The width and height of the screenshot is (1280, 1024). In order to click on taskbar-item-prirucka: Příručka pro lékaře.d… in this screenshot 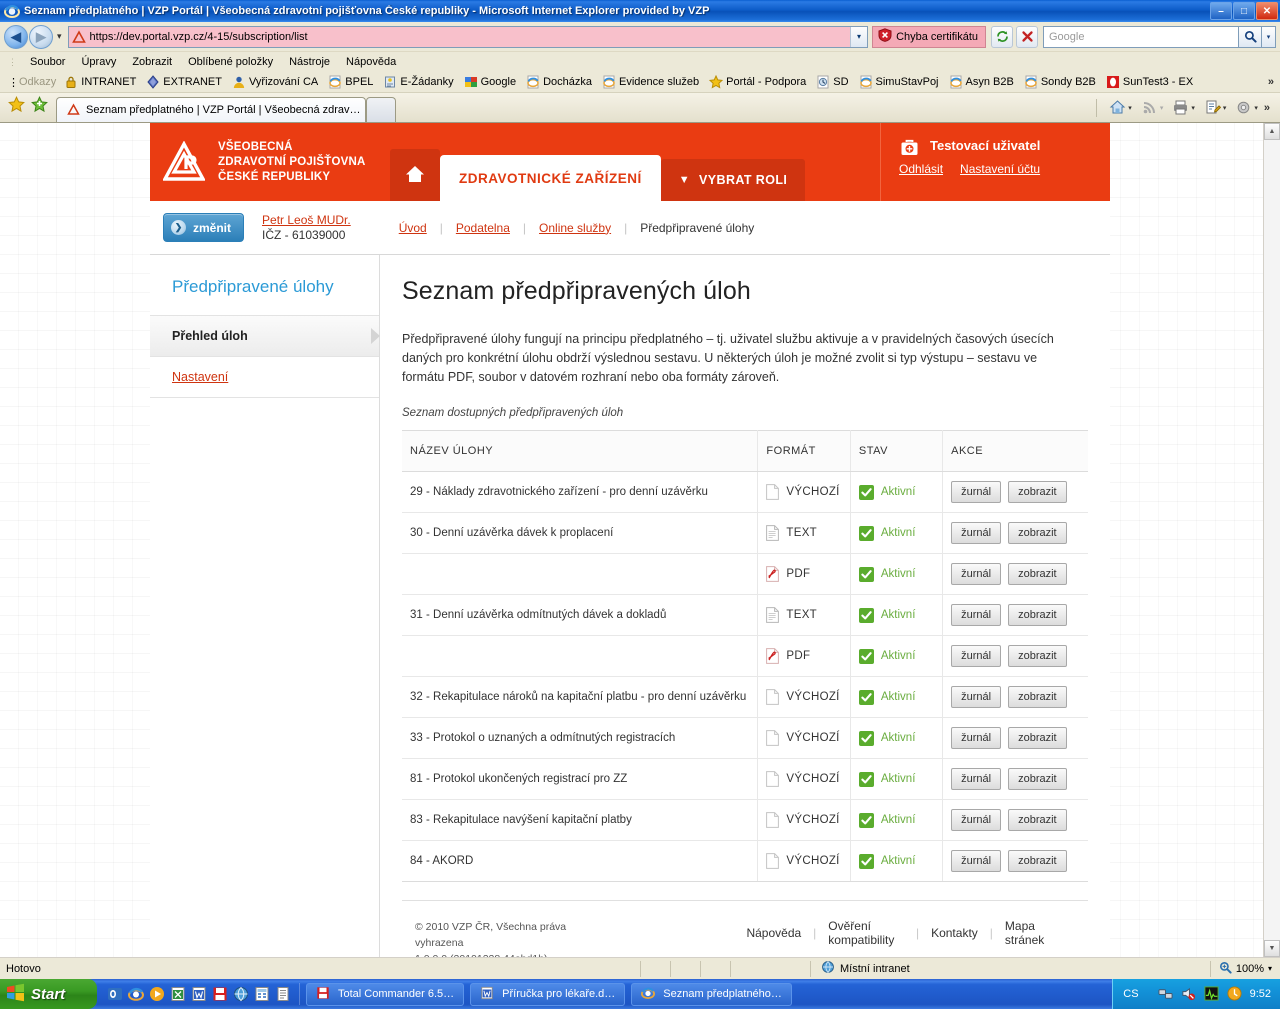, I will do `click(548, 994)`.